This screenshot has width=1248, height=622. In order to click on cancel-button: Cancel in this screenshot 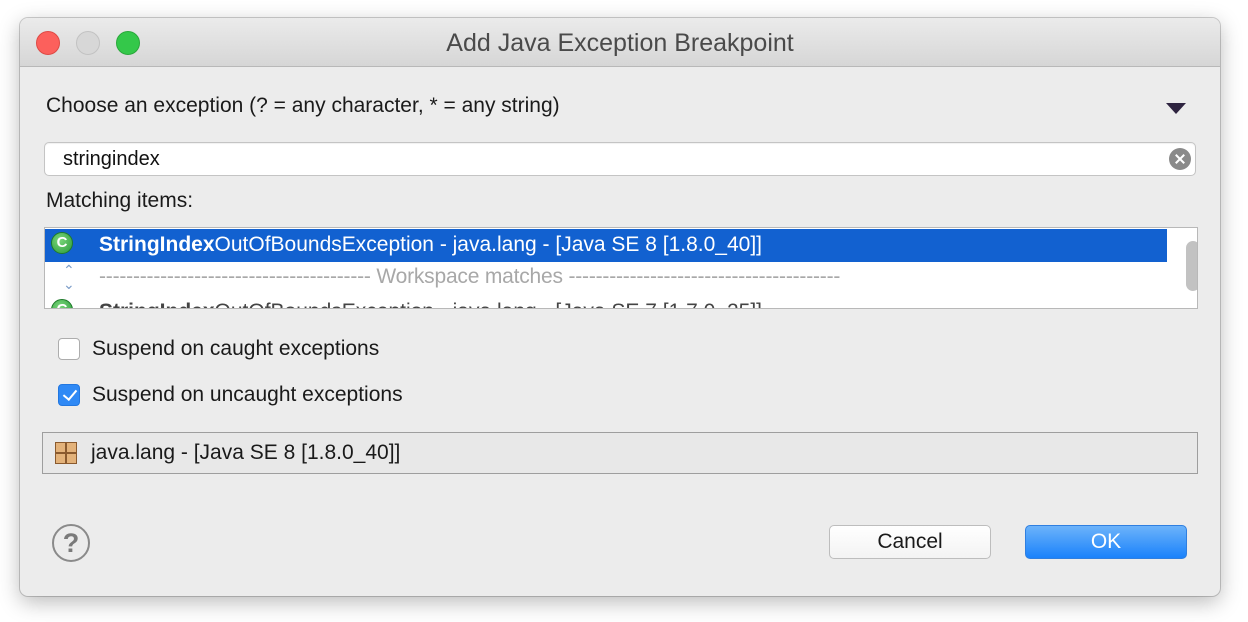, I will do `click(910, 542)`.